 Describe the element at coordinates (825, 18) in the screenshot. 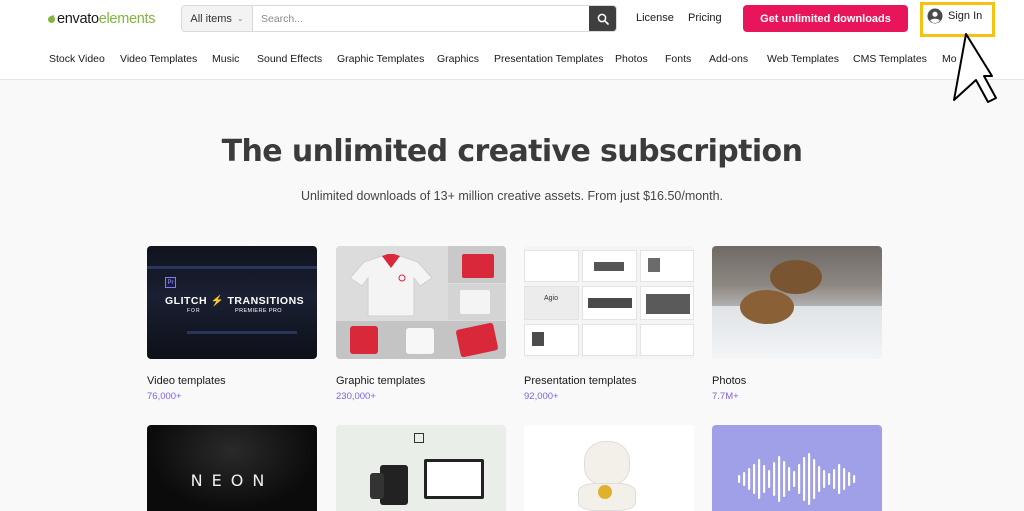

I see `get-unlimited-downloads-button: Get unlimited downloads` at that location.